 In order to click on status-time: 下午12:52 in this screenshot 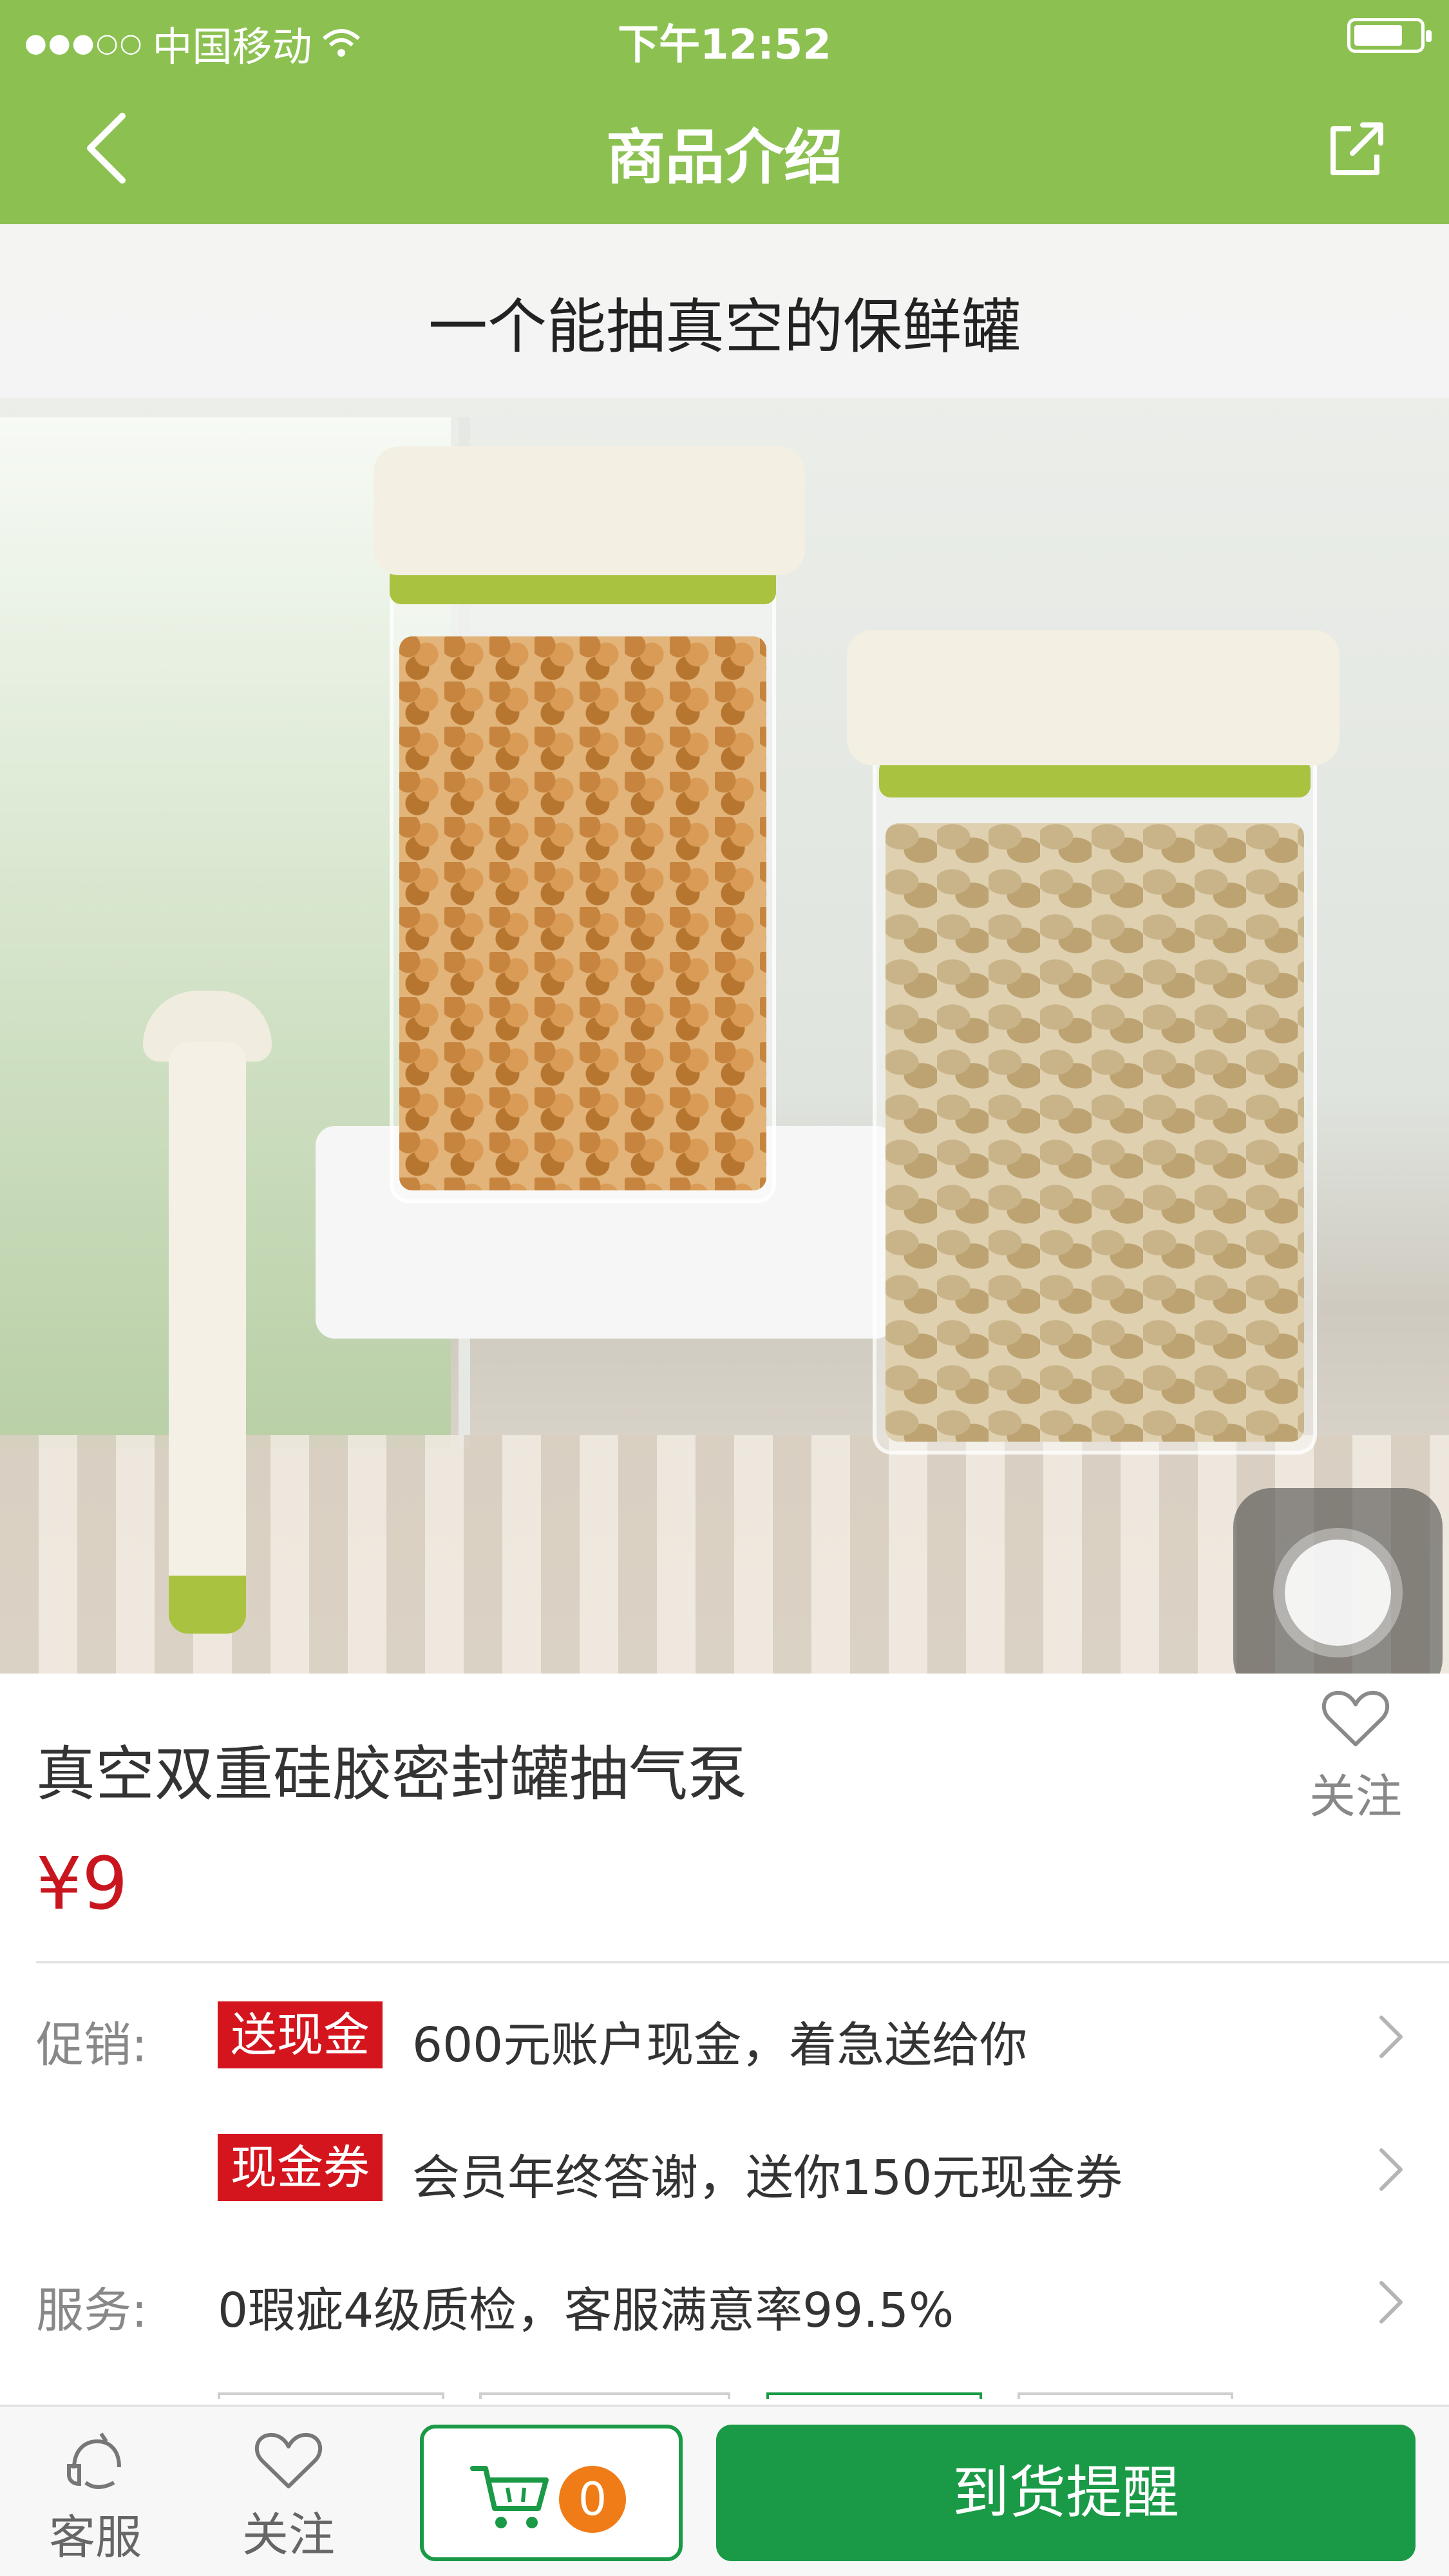, I will do `click(724, 45)`.